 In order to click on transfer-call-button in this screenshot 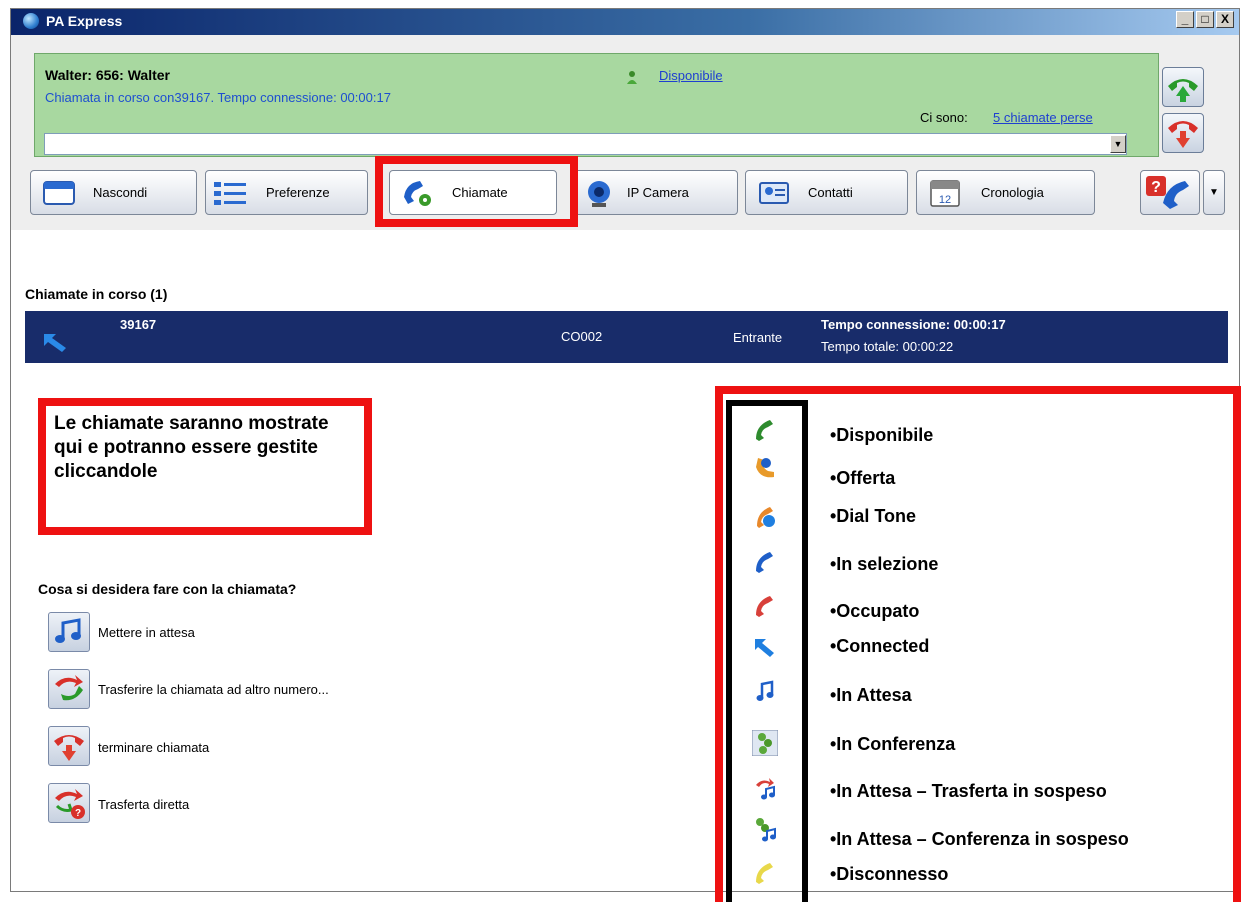, I will do `click(69, 689)`.